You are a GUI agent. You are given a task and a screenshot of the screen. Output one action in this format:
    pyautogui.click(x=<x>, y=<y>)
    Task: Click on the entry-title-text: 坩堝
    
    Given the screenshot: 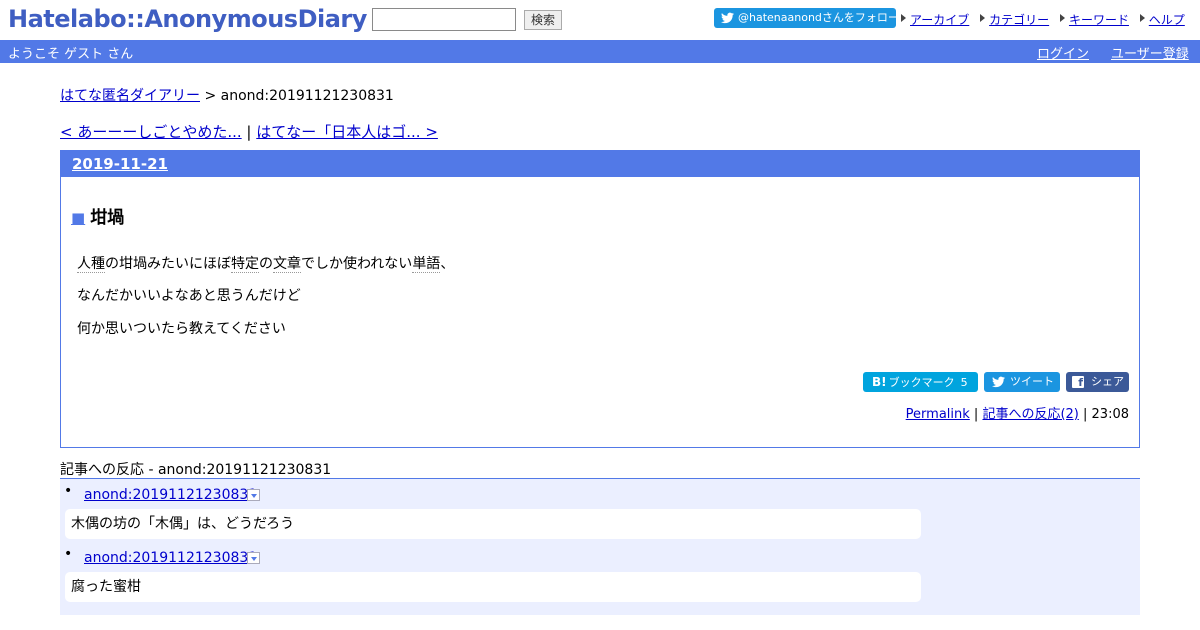 What is the action you would take?
    pyautogui.click(x=107, y=218)
    